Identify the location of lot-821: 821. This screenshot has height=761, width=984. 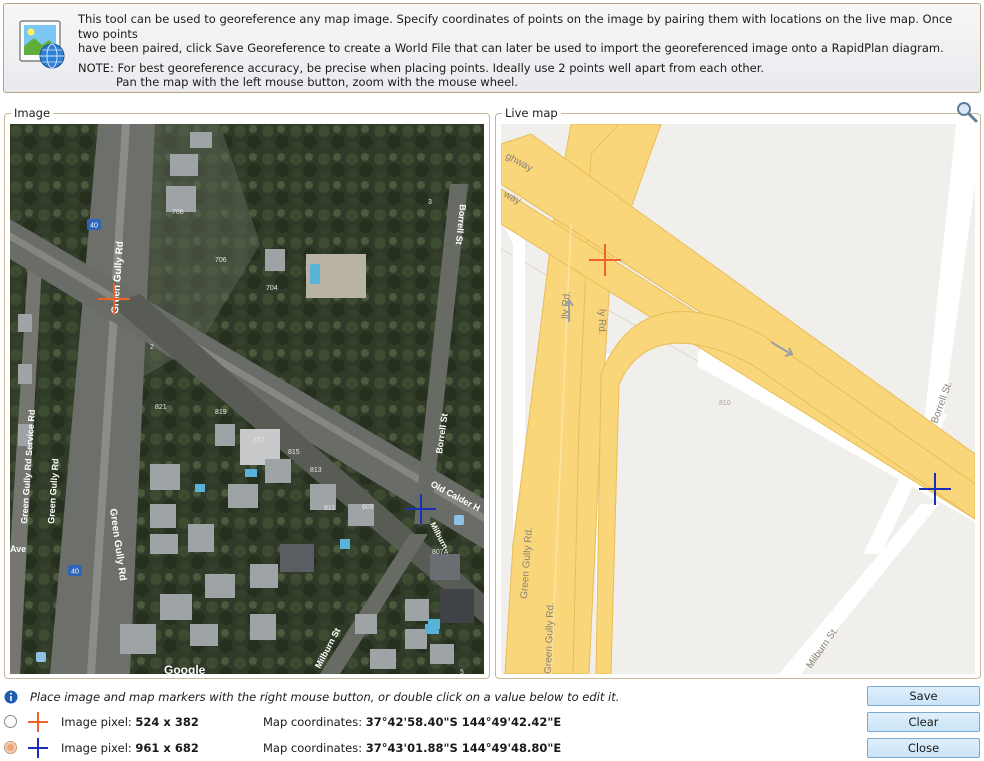
(161, 407).